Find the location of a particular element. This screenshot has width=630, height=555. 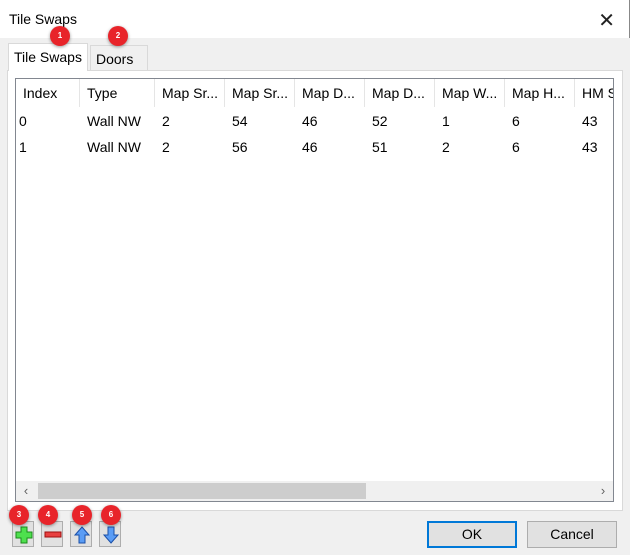

table-cell: 56 is located at coordinates (240, 147).